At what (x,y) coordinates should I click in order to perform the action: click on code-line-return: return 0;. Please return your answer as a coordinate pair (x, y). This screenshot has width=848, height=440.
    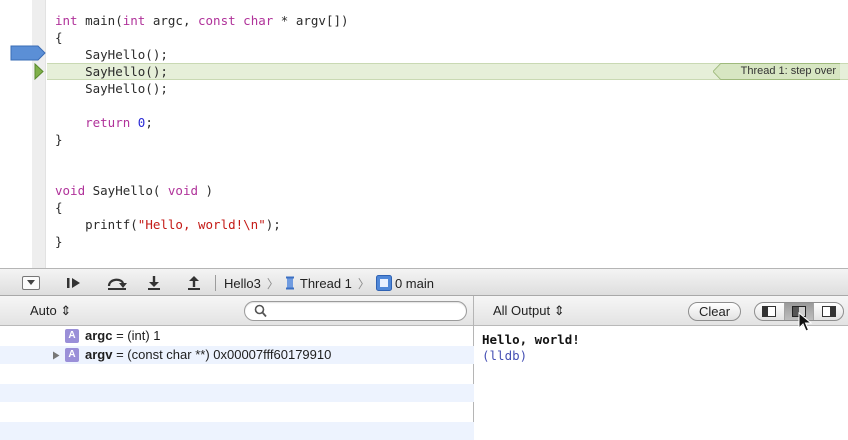
    Looking at the image, I should click on (104, 122).